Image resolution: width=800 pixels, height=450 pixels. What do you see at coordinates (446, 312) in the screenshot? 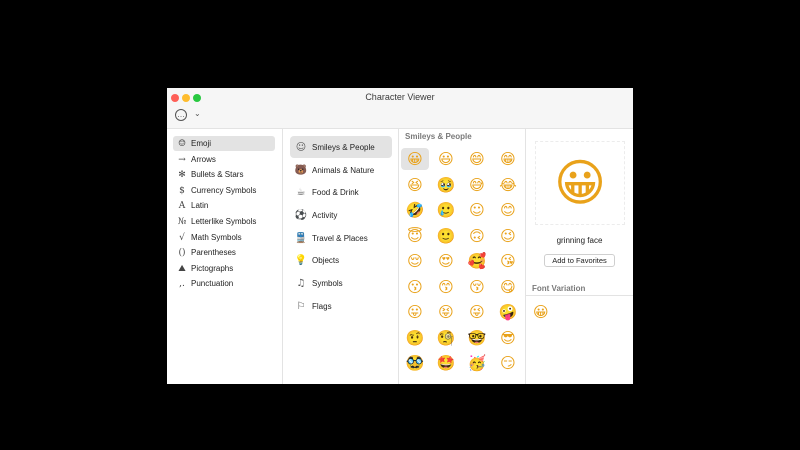
I see `emoji-cell: 😝` at bounding box center [446, 312].